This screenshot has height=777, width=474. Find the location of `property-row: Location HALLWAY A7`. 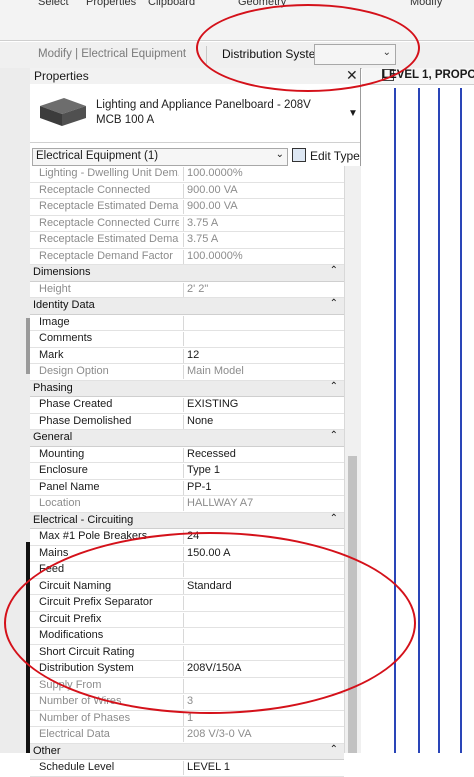

property-row: Location HALLWAY A7 is located at coordinates (187, 504).